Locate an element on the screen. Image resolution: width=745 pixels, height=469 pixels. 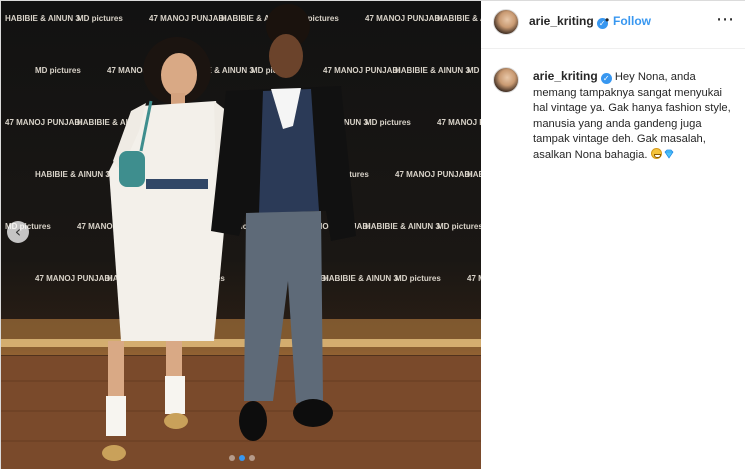
carousel-dot-active is located at coordinates (242, 458).